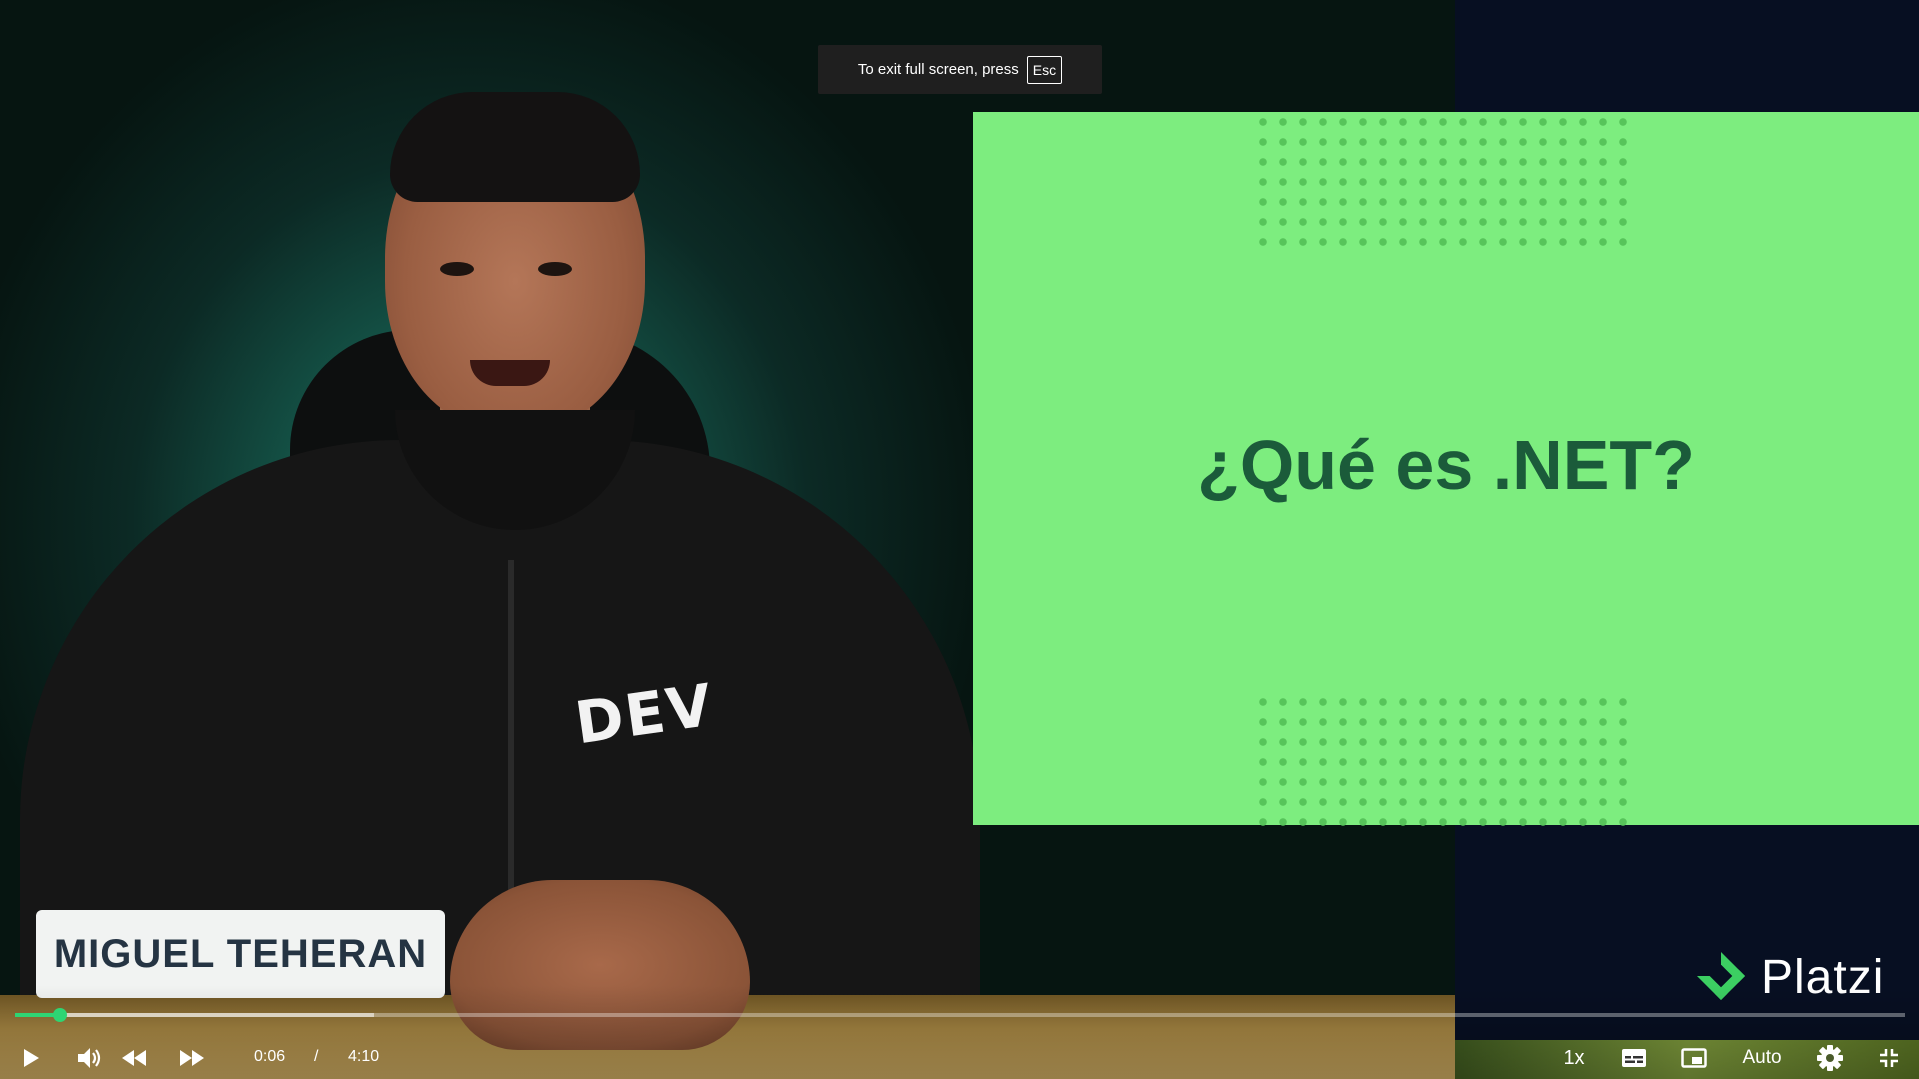 This screenshot has height=1079, width=1919. I want to click on exit-fullscreen-icon, so click(1889, 1058).